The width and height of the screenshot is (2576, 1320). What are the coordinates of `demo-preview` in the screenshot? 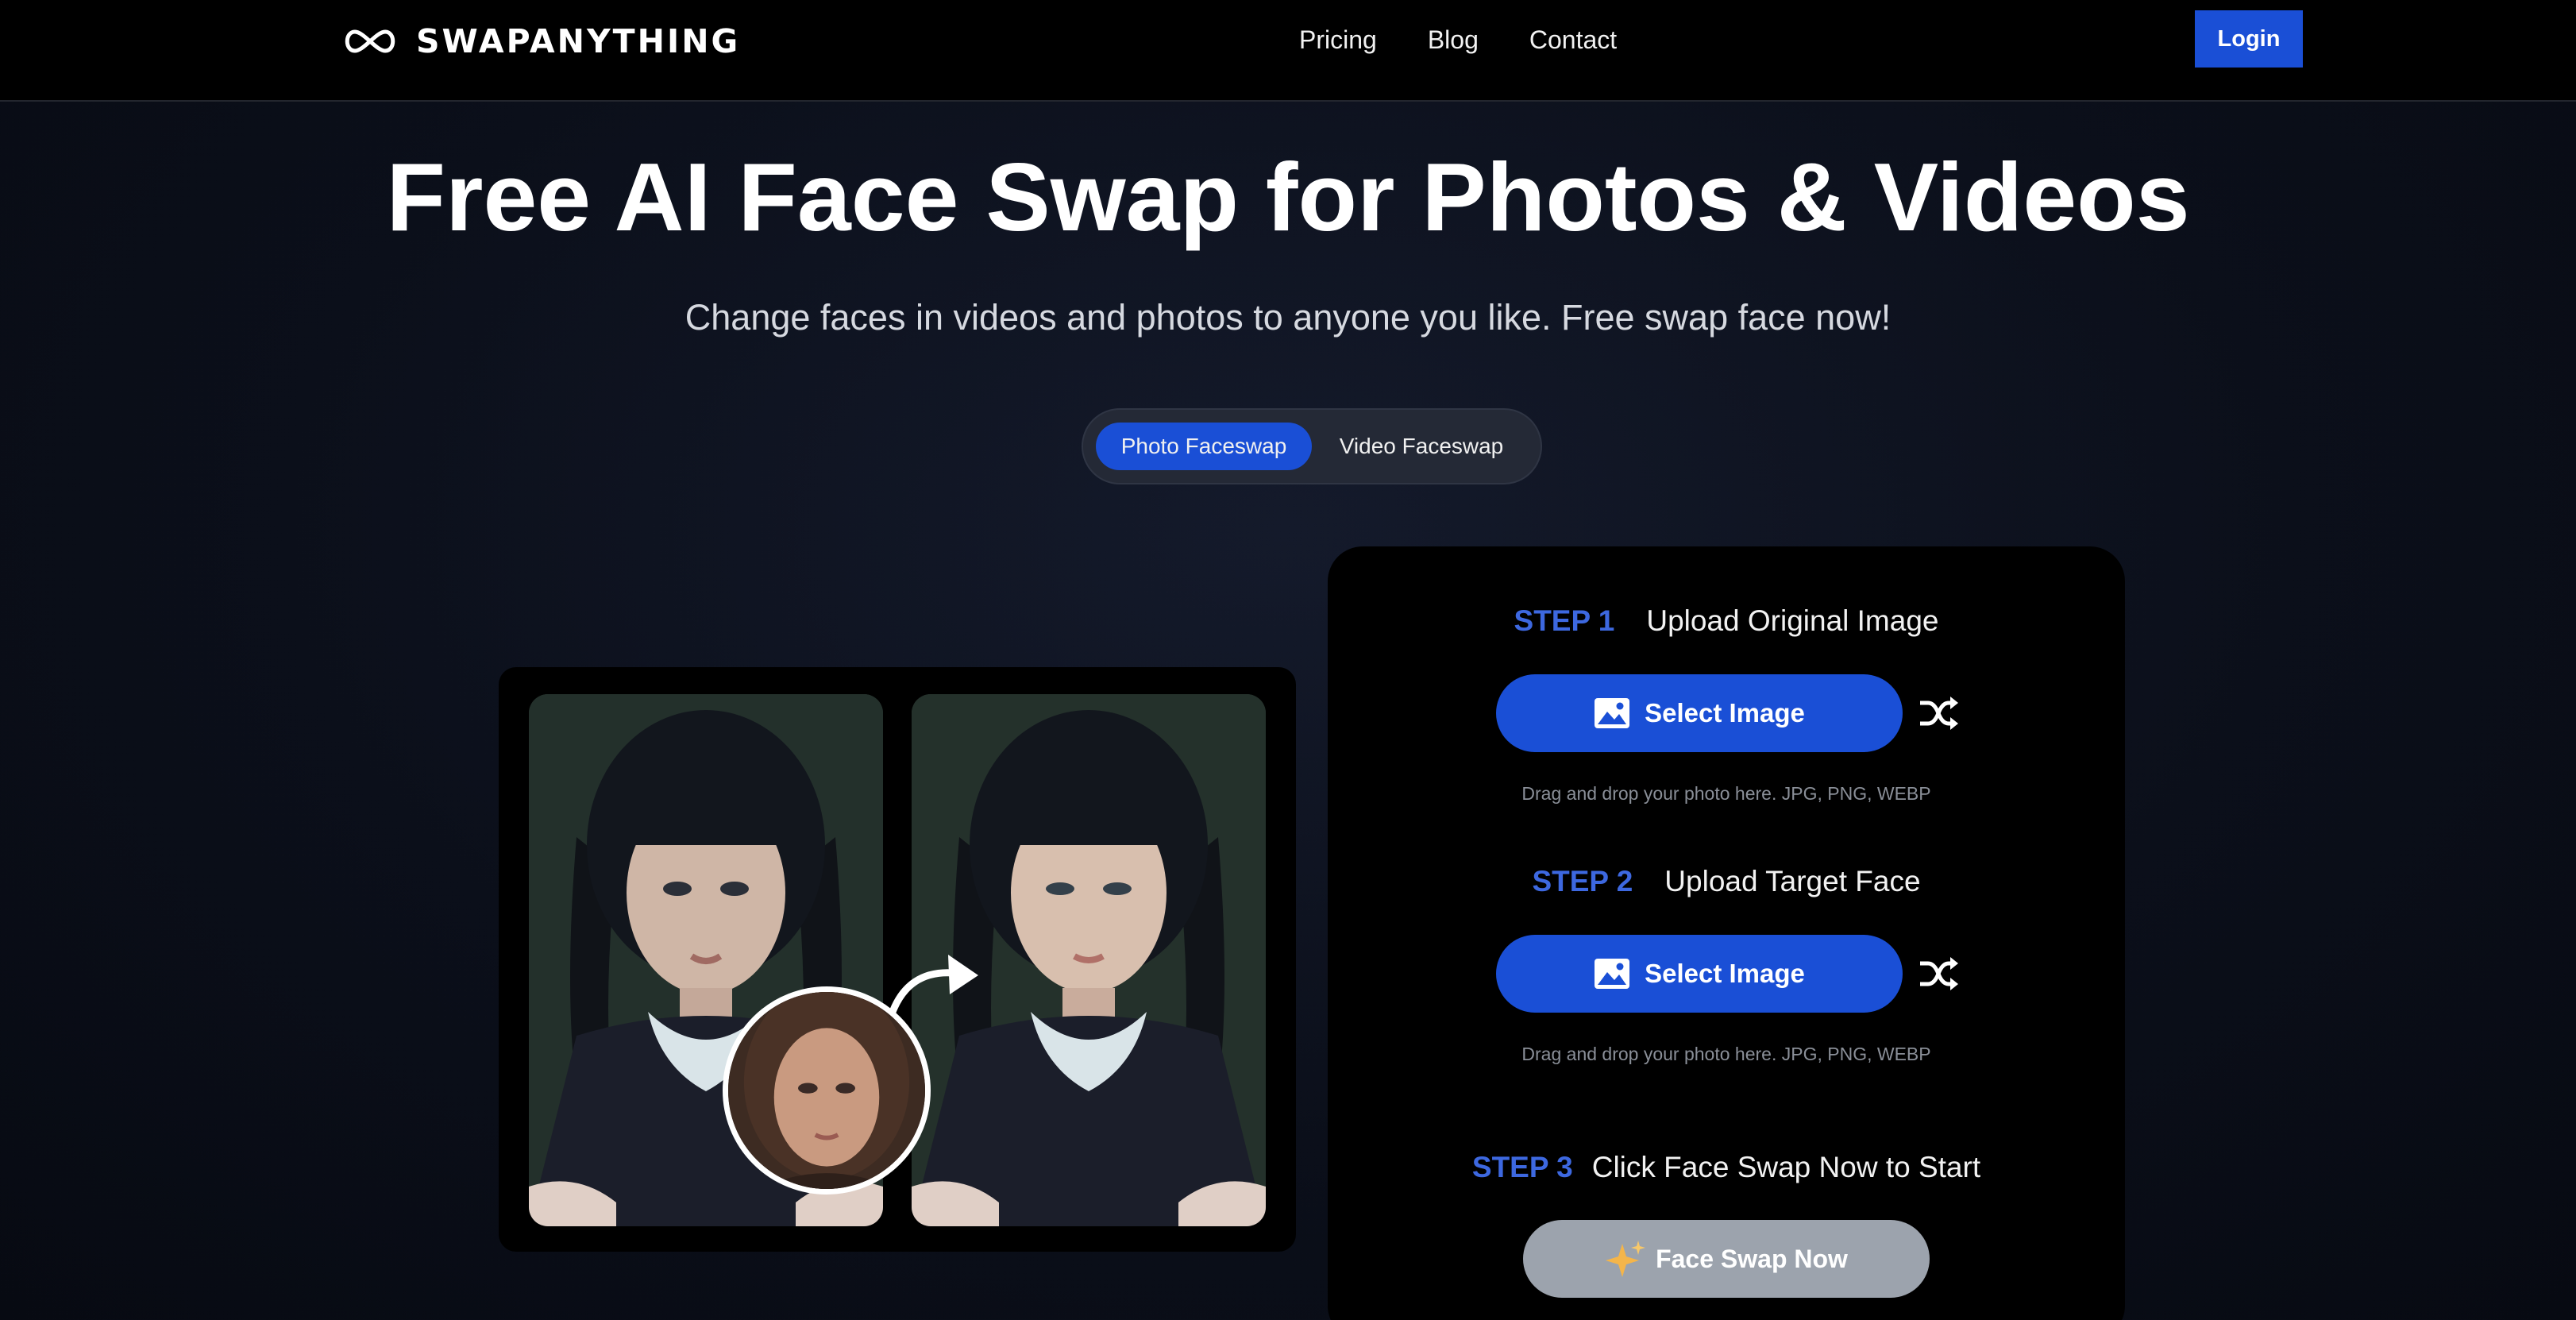 It's located at (898, 959).